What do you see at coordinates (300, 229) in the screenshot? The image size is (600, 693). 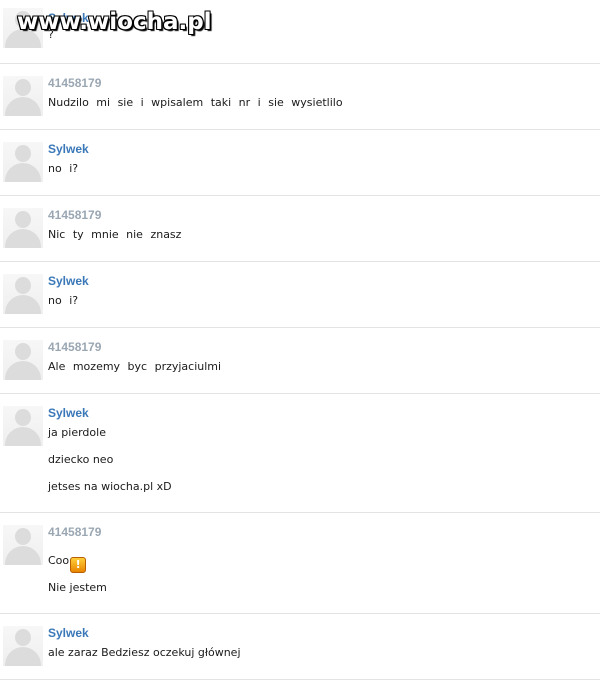 I see `chat-message: 41458179 Nic ty mnie nie znasz` at bounding box center [300, 229].